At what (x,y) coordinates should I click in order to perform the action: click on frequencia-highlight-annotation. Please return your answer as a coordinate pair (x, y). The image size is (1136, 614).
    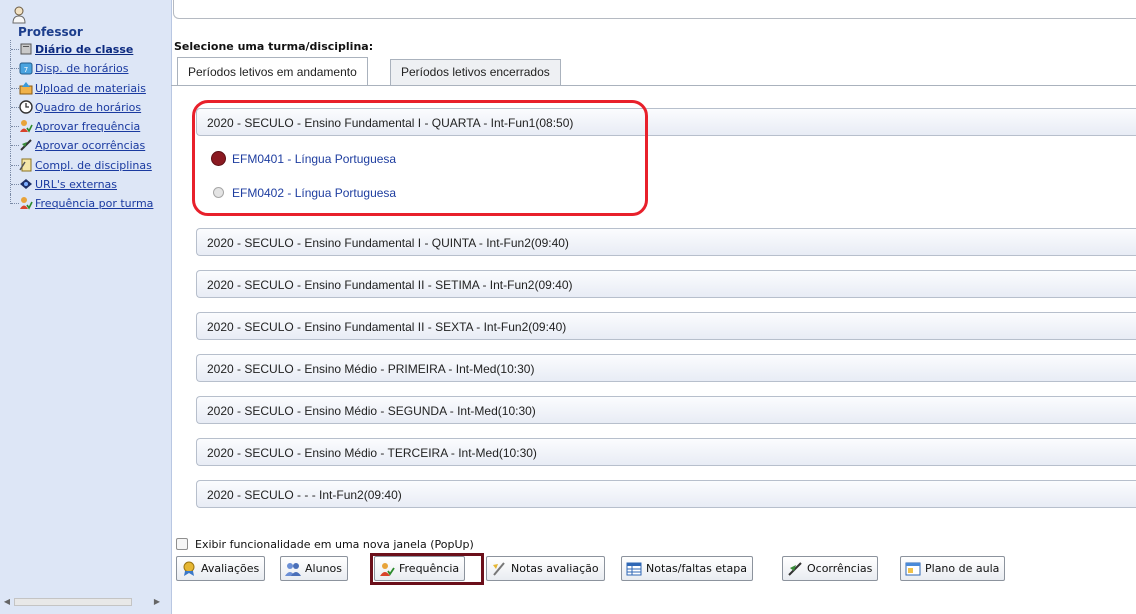
    Looking at the image, I should click on (427, 569).